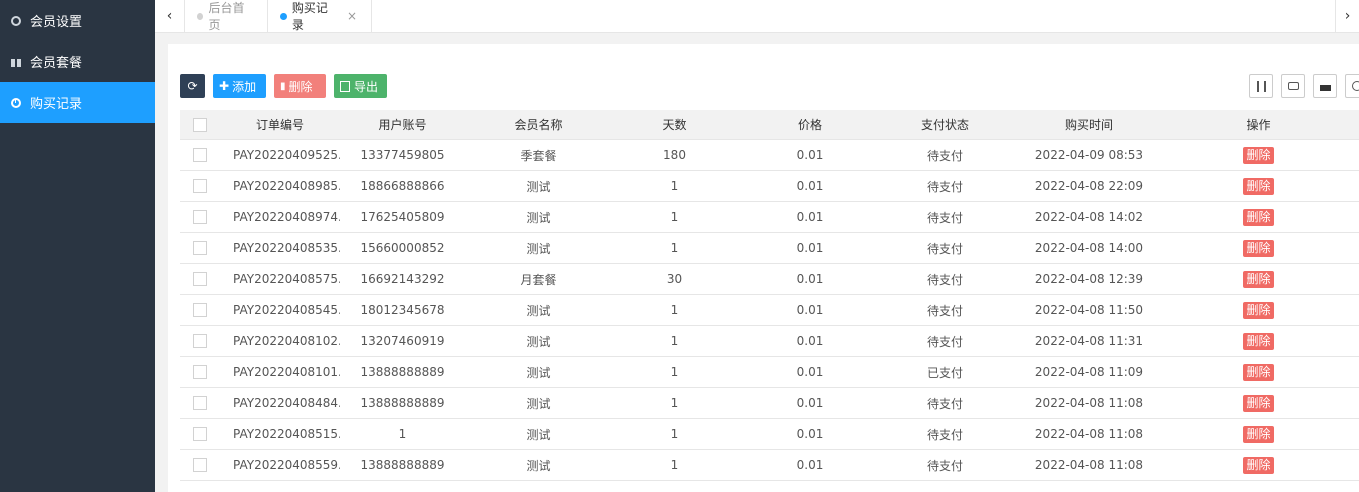  Describe the element at coordinates (1293, 86) in the screenshot. I see `print-button` at that location.